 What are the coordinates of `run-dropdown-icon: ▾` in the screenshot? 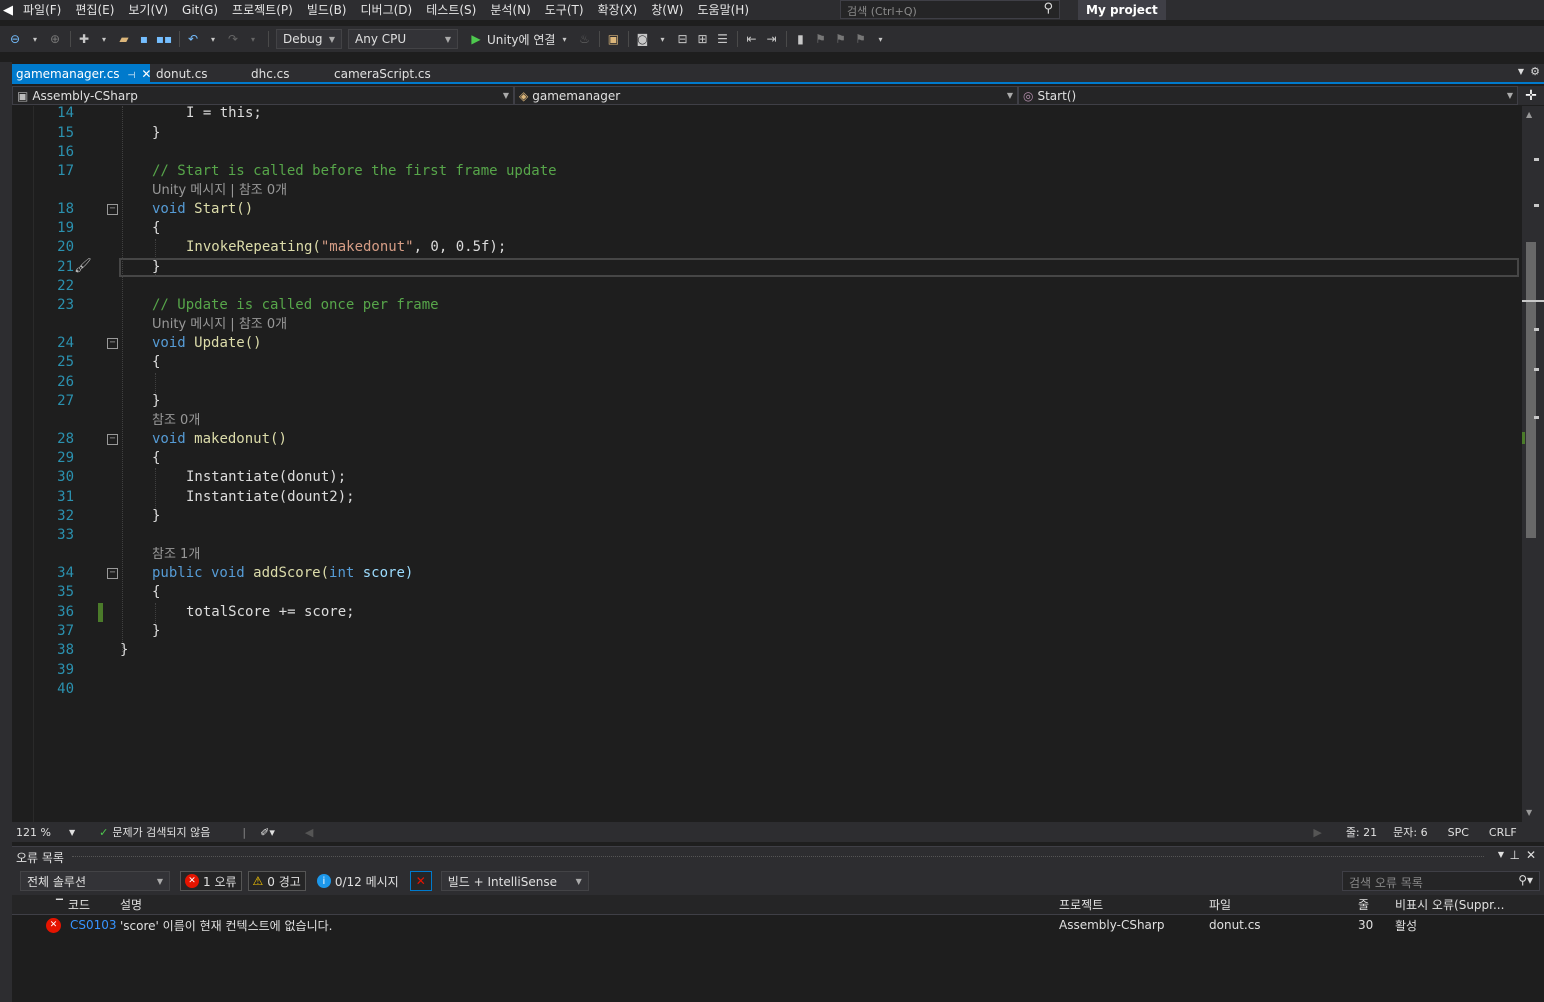 It's located at (564, 39).